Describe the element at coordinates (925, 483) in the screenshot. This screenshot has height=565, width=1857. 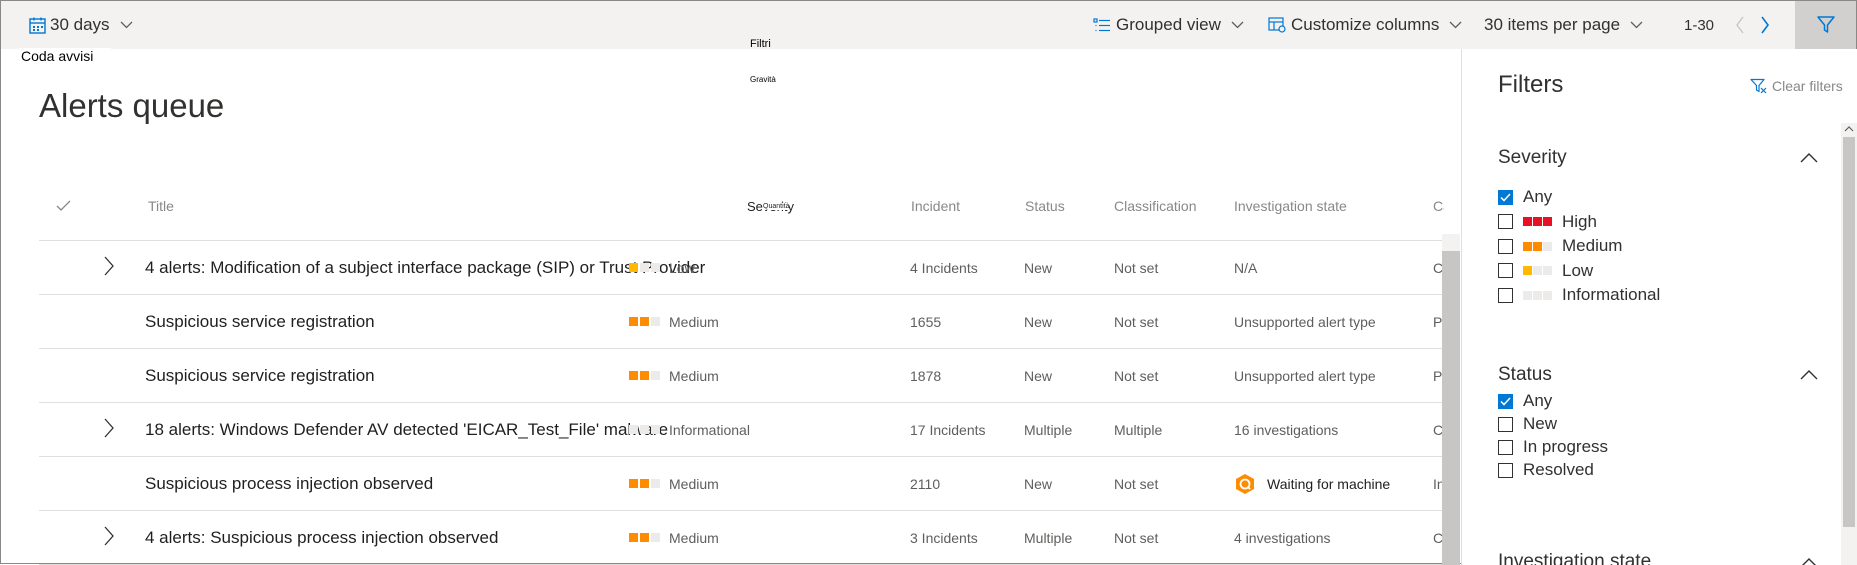
I see `cell-incident: 2110` at that location.